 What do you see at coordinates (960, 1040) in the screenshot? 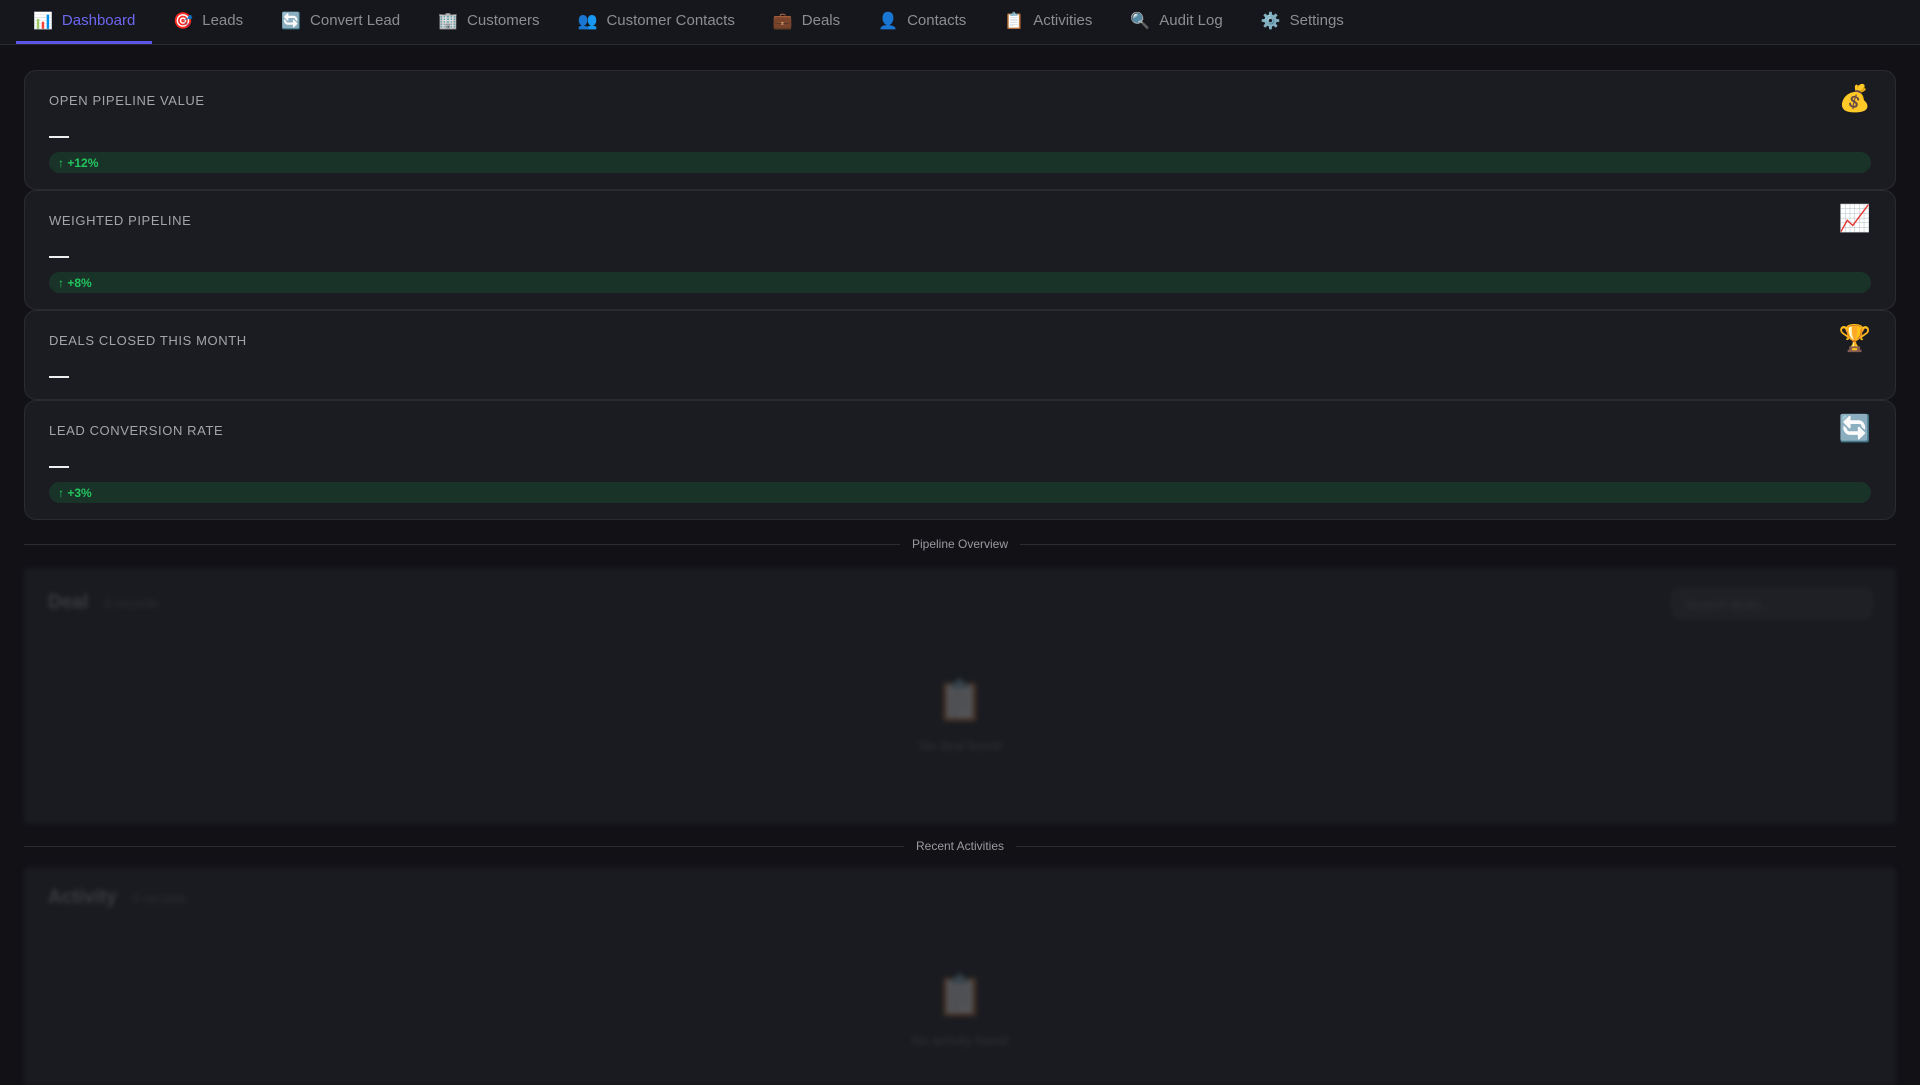
I see `empty-state-text: No activity found` at bounding box center [960, 1040].